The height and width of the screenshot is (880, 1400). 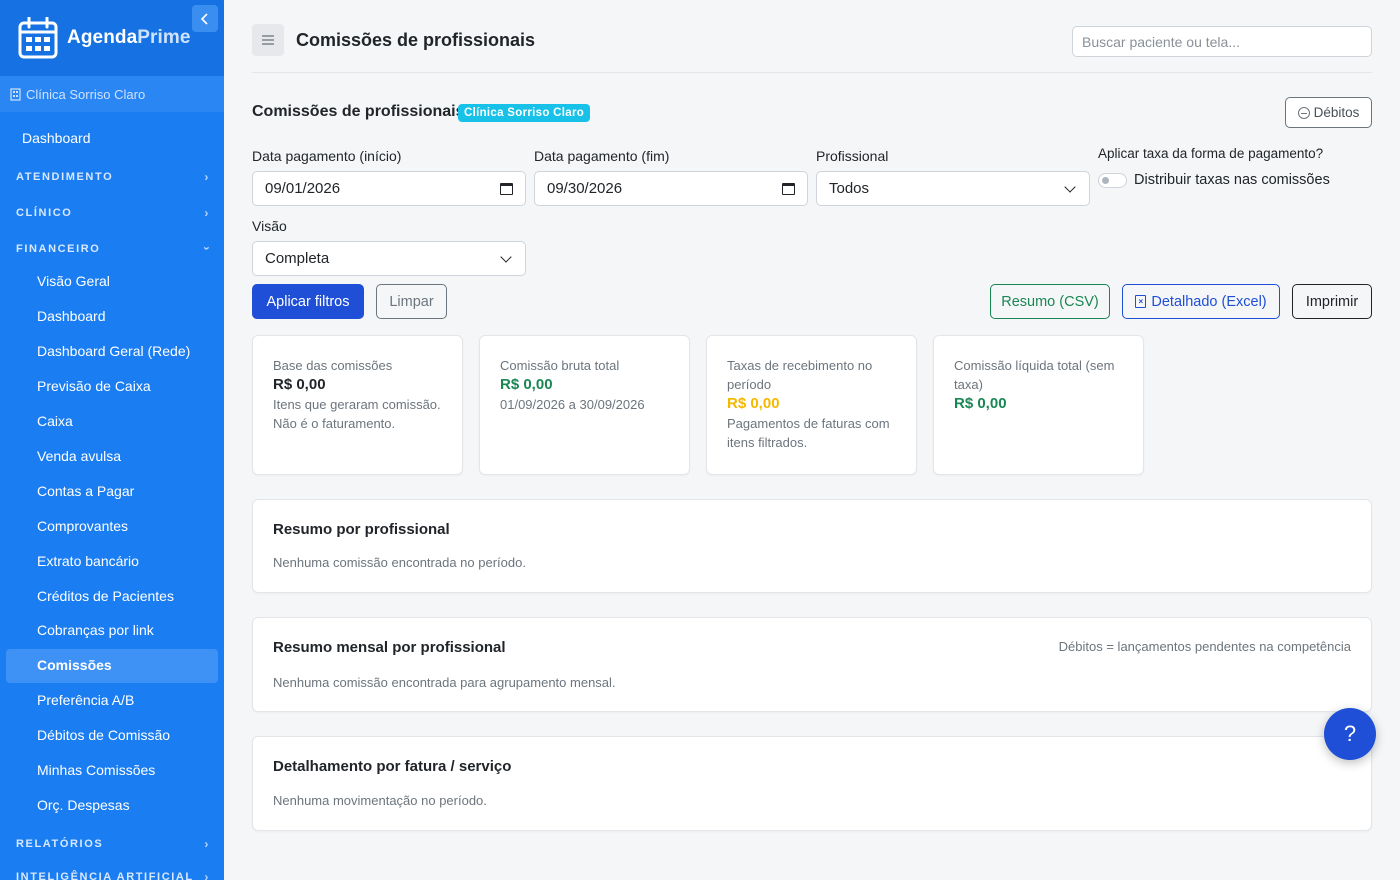 What do you see at coordinates (94, 386) in the screenshot?
I see `sidebar-item-previsao-caixa: Previsão de Caixa` at bounding box center [94, 386].